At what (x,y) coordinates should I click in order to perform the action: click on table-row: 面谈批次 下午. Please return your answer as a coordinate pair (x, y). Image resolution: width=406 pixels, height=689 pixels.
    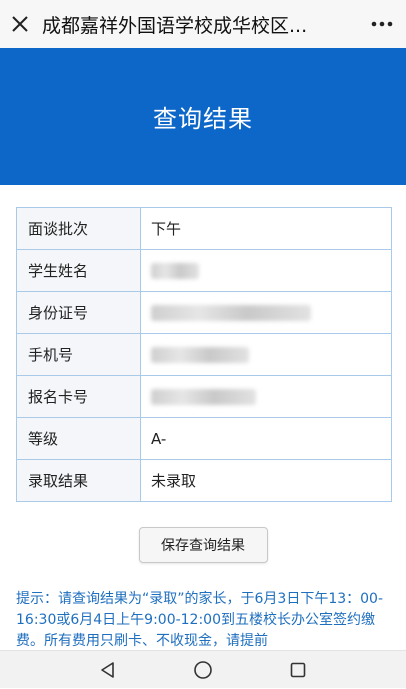
    Looking at the image, I should click on (204, 228).